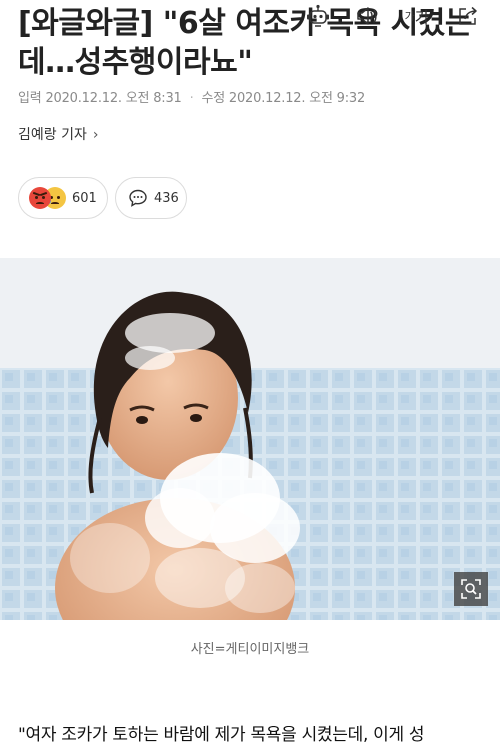 The width and height of the screenshot is (500, 750). I want to click on comment-button: 436, so click(151, 198).